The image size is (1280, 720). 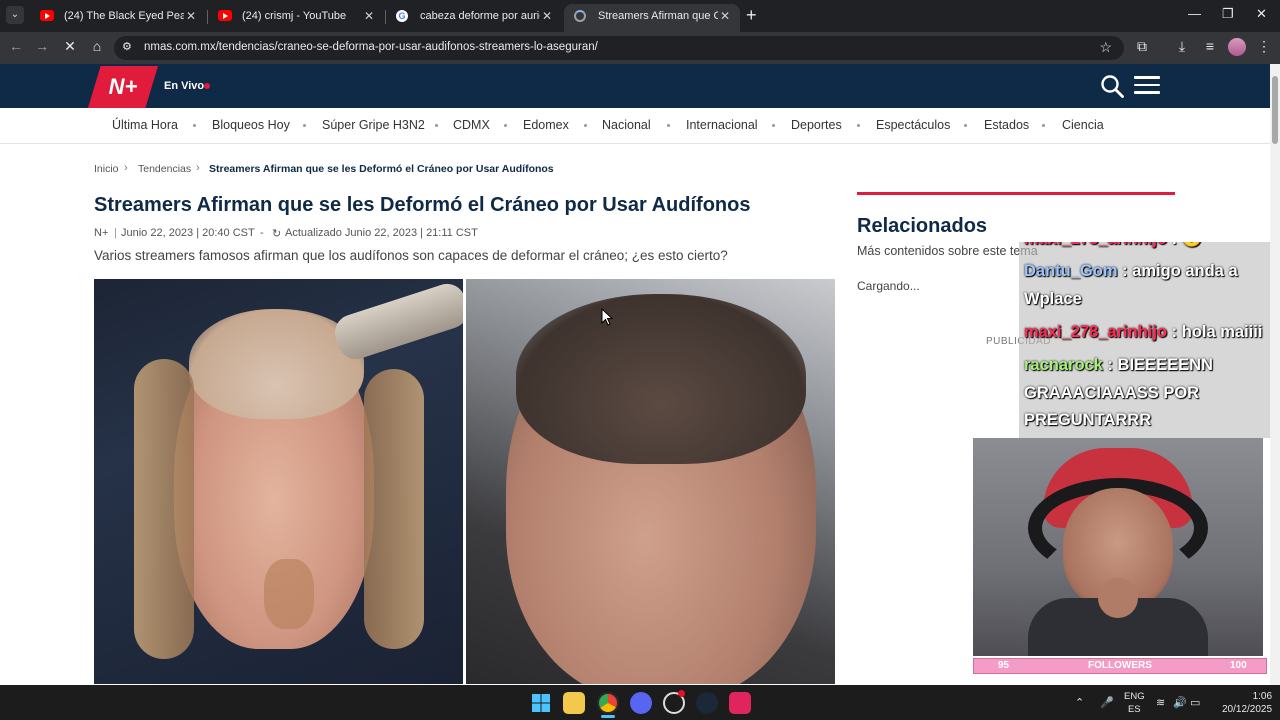 I want to click on breadcrumb-tendencias: Tendencias, so click(x=164, y=169).